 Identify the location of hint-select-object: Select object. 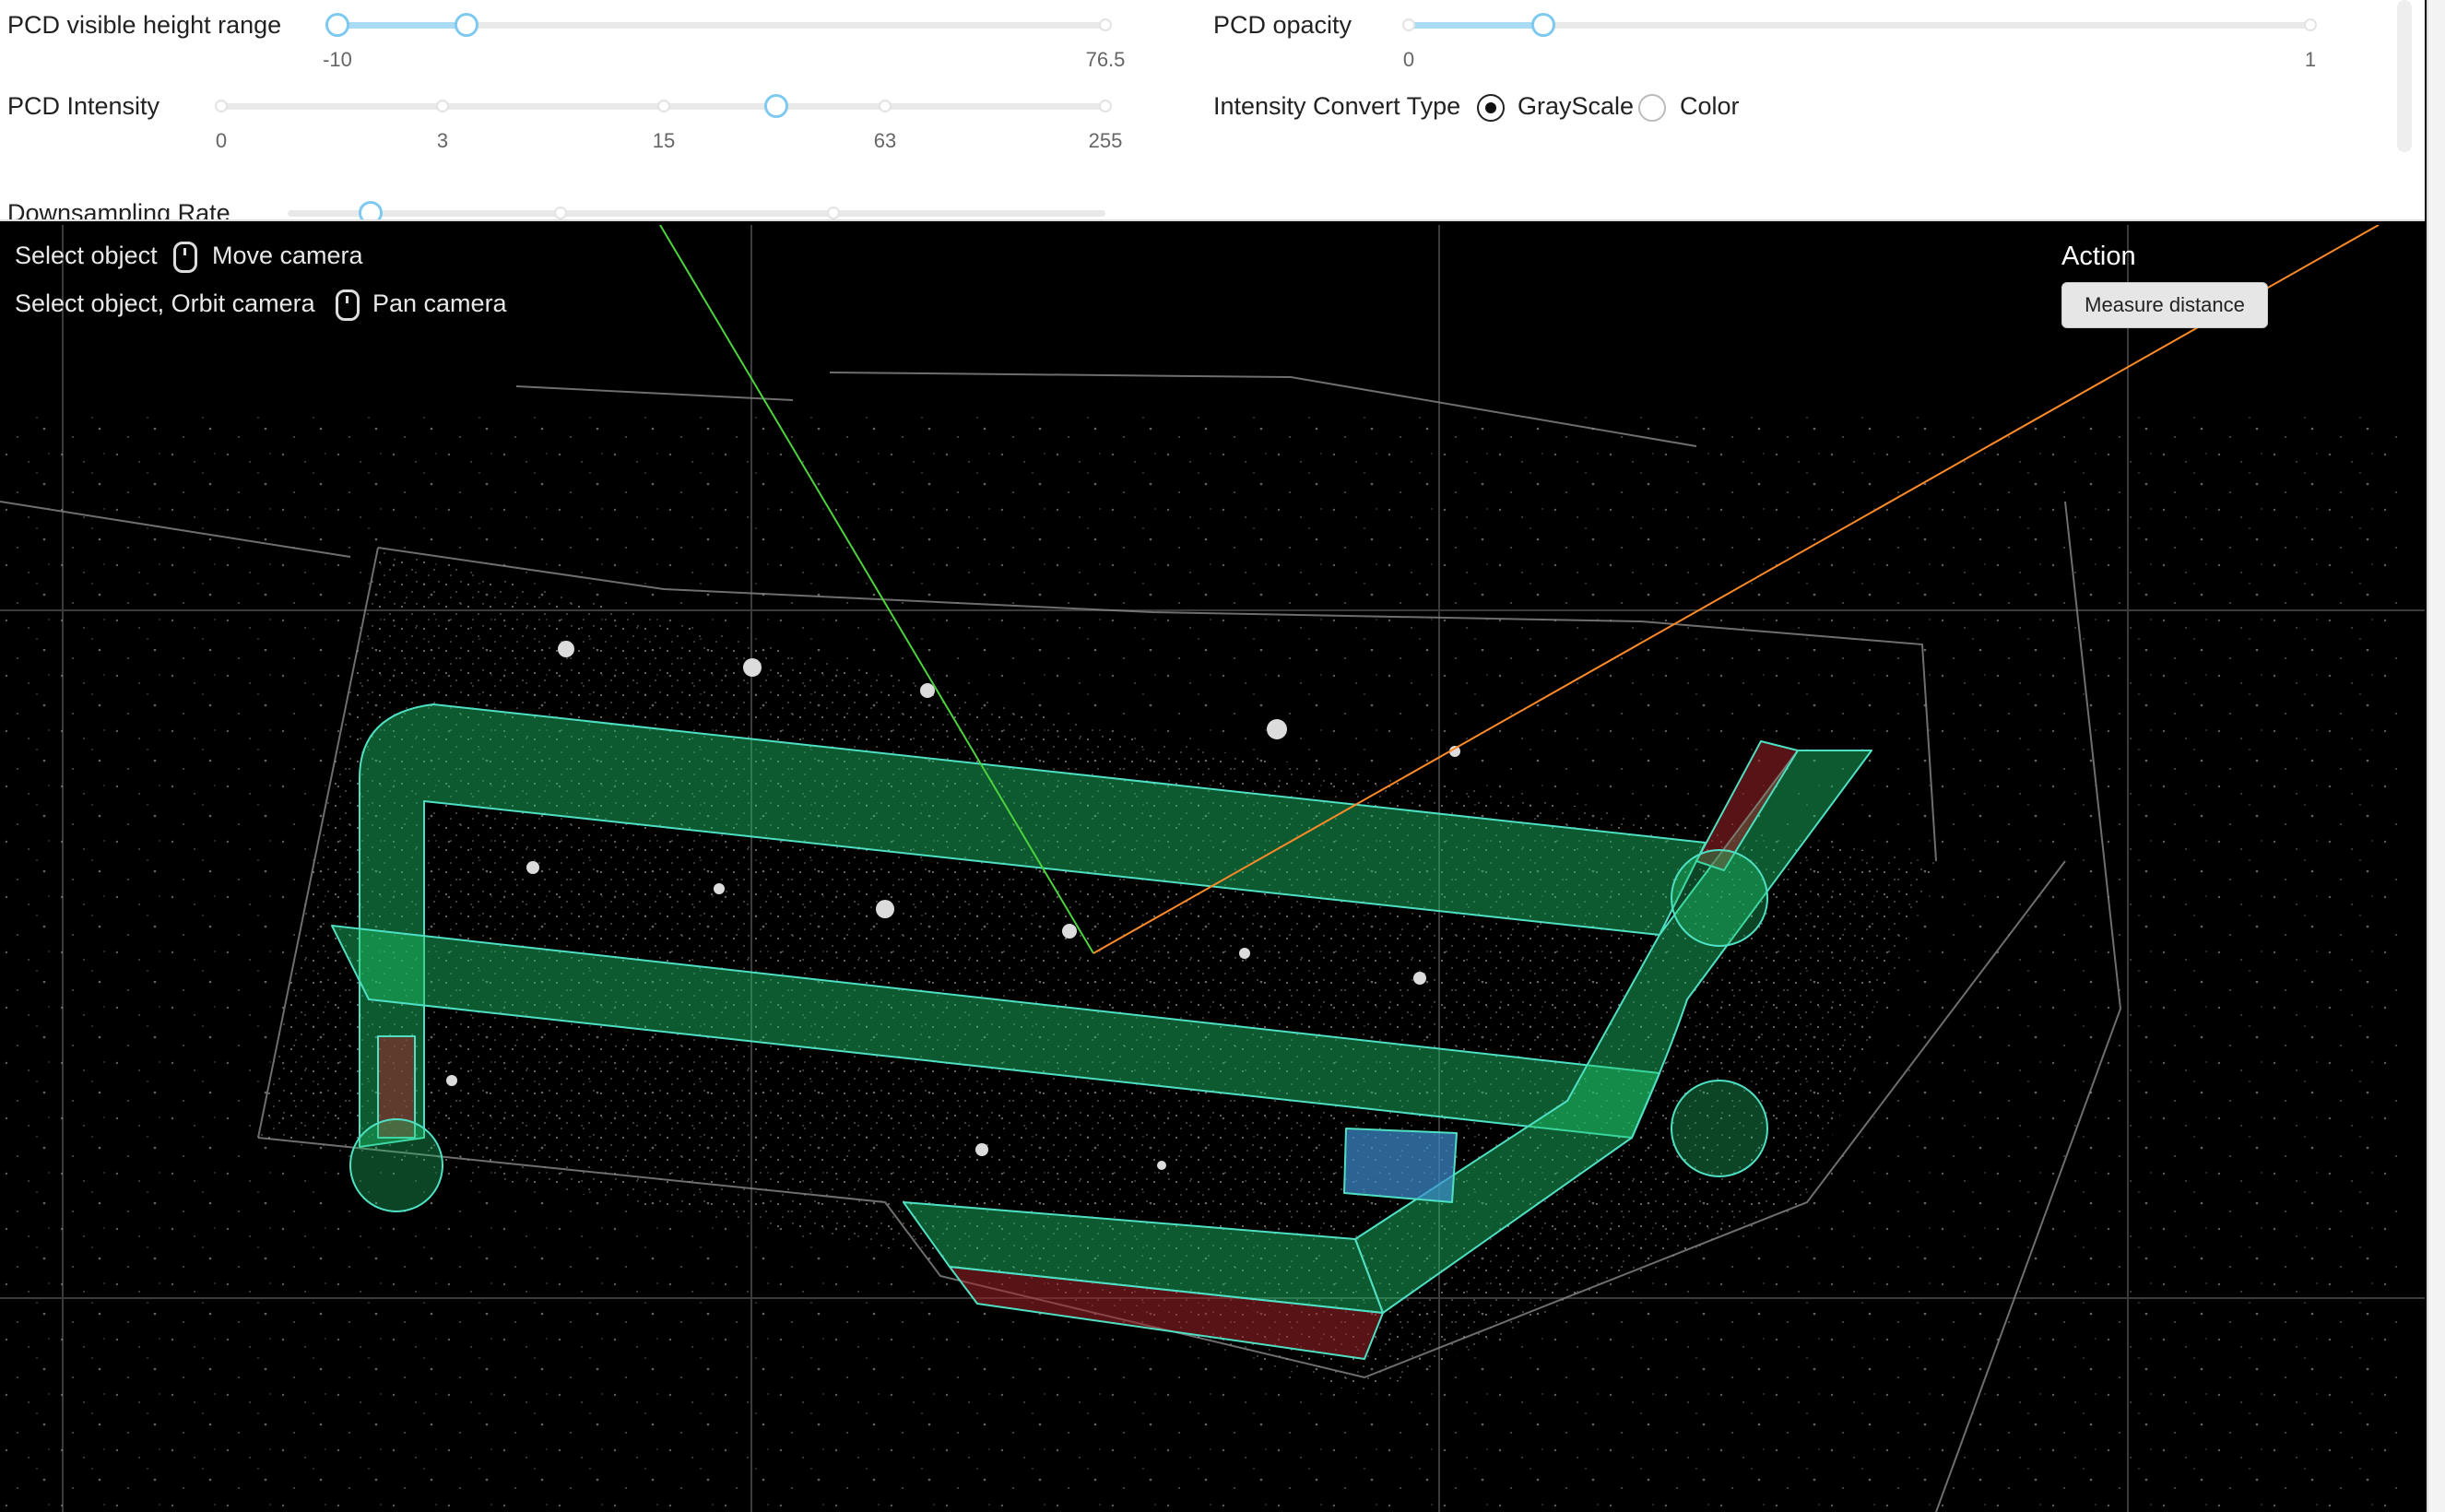
(86, 255).